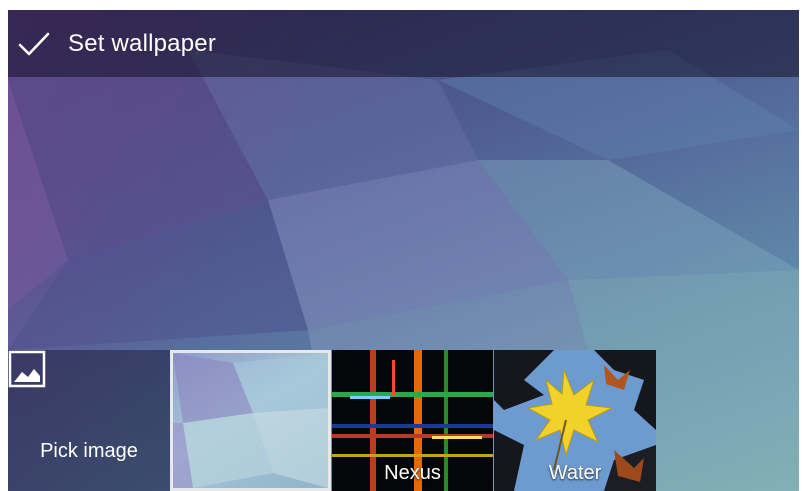  I want to click on wallpaper-tile-current, so click(250, 420).